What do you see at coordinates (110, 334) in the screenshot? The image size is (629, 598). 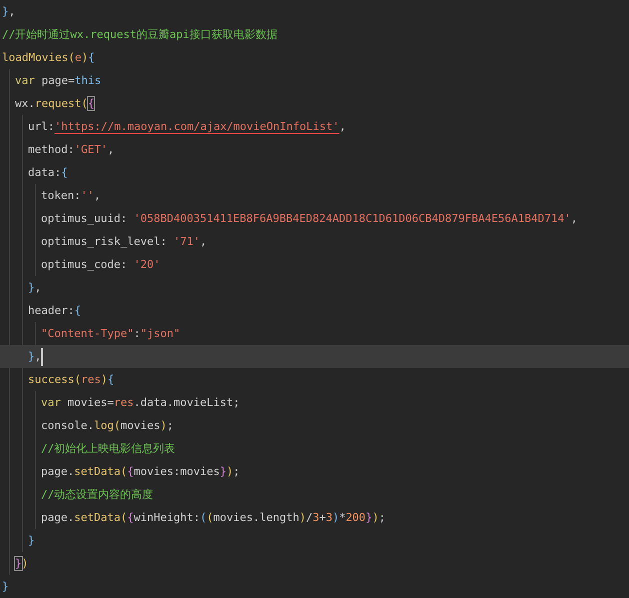 I see `code-line: "Content-Type":"json"` at bounding box center [110, 334].